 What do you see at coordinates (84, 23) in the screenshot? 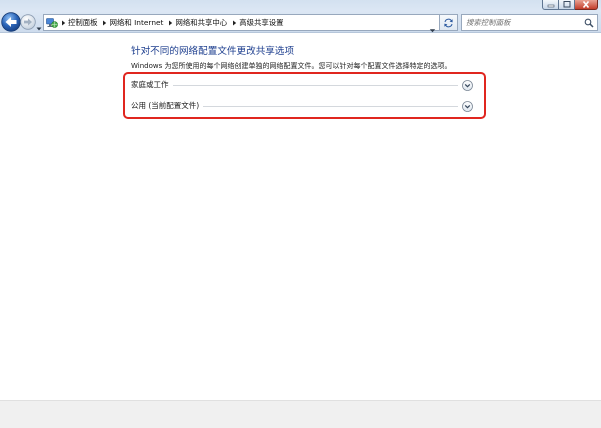
I see `breadcrumb-label: 控制面板` at bounding box center [84, 23].